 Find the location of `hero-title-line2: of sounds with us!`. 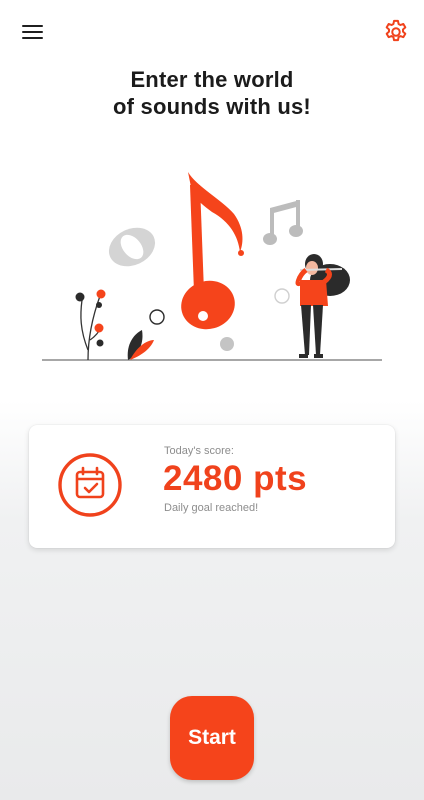

hero-title-line2: of sounds with us! is located at coordinates (212, 106).